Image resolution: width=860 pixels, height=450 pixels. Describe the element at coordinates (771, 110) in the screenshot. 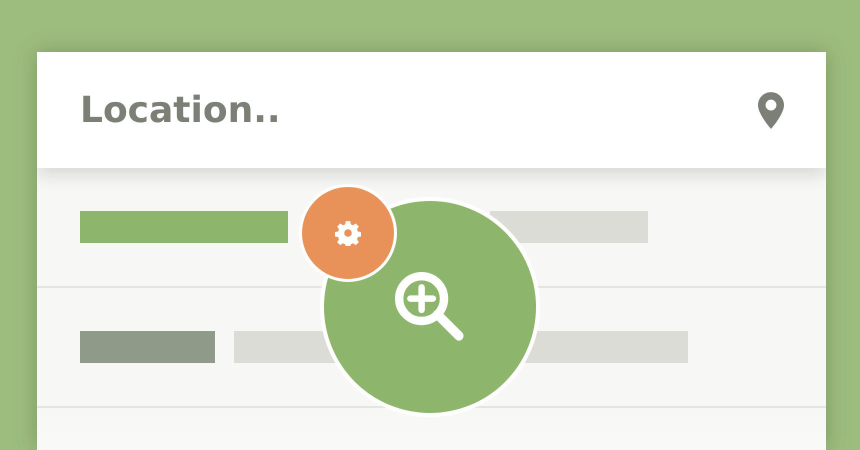

I see `location-pin-icon` at that location.